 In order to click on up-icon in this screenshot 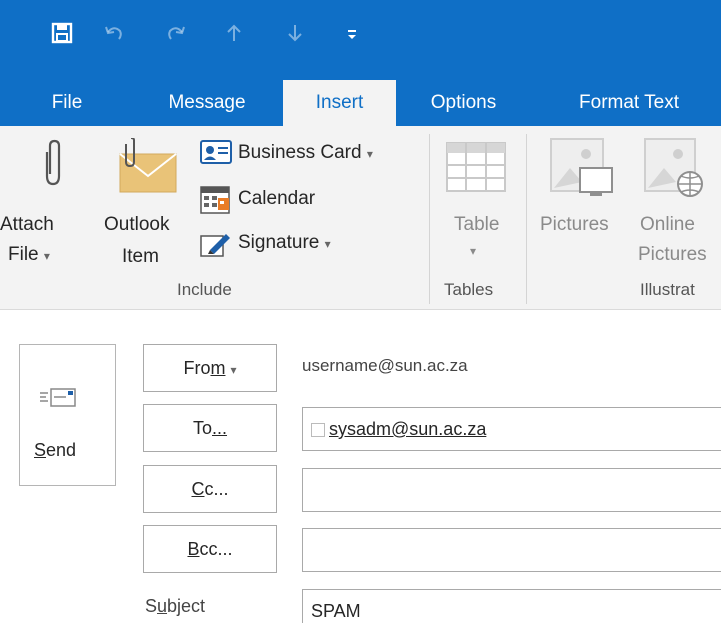, I will do `click(234, 34)`.